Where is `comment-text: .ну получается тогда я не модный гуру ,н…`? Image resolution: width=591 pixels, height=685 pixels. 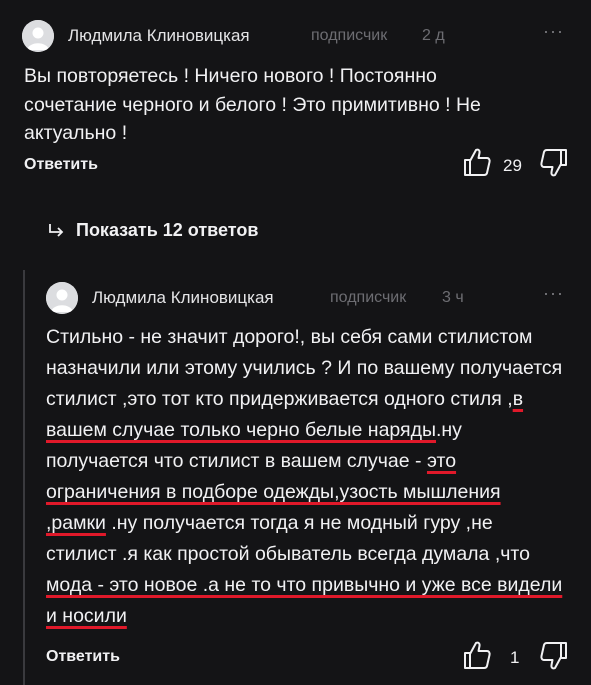
comment-text: .ну получается тогда я не модный гуру ,н… is located at coordinates (288, 538).